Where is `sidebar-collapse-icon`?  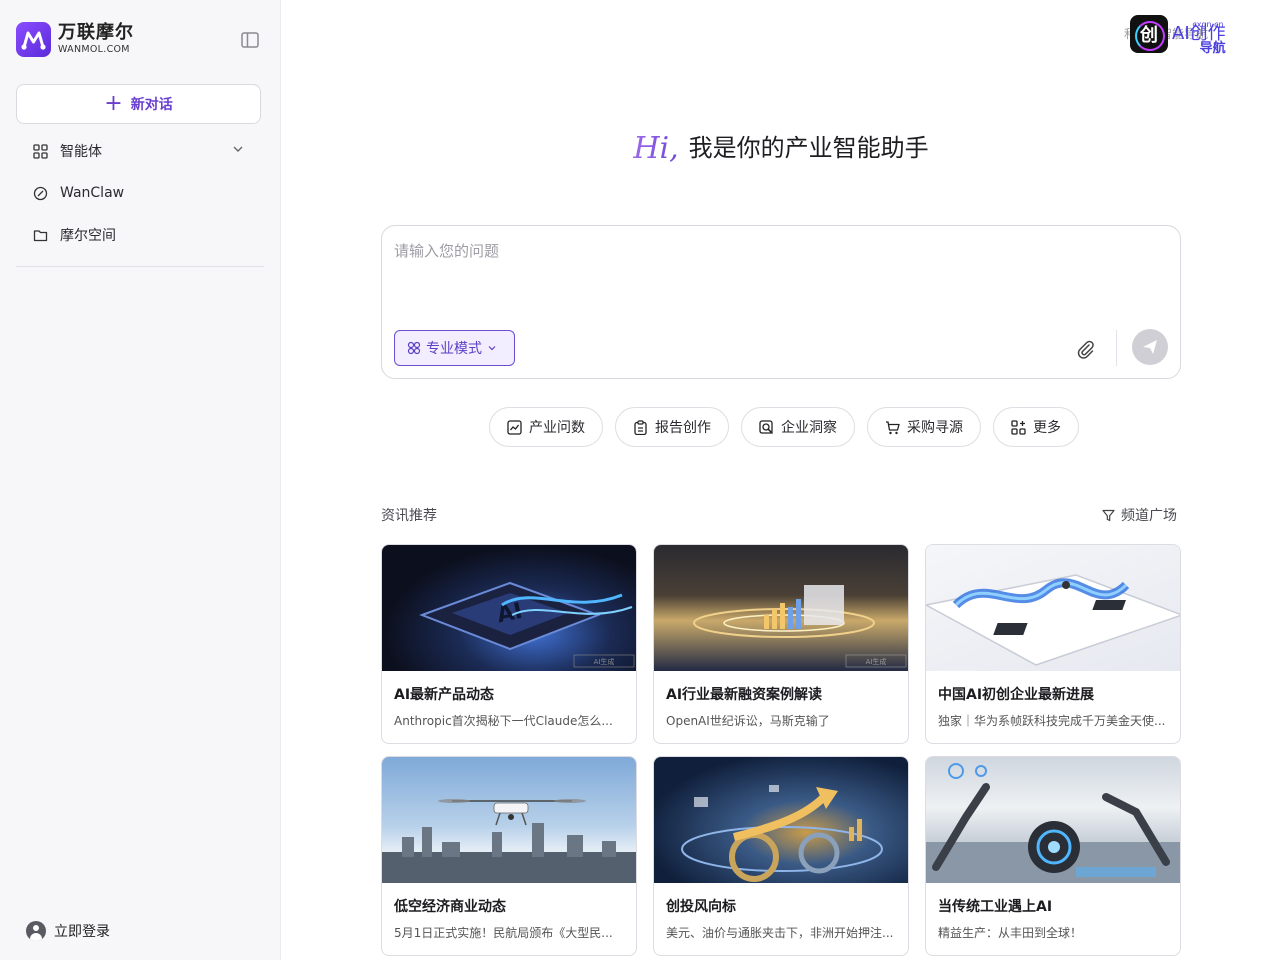
sidebar-collapse-icon is located at coordinates (250, 40).